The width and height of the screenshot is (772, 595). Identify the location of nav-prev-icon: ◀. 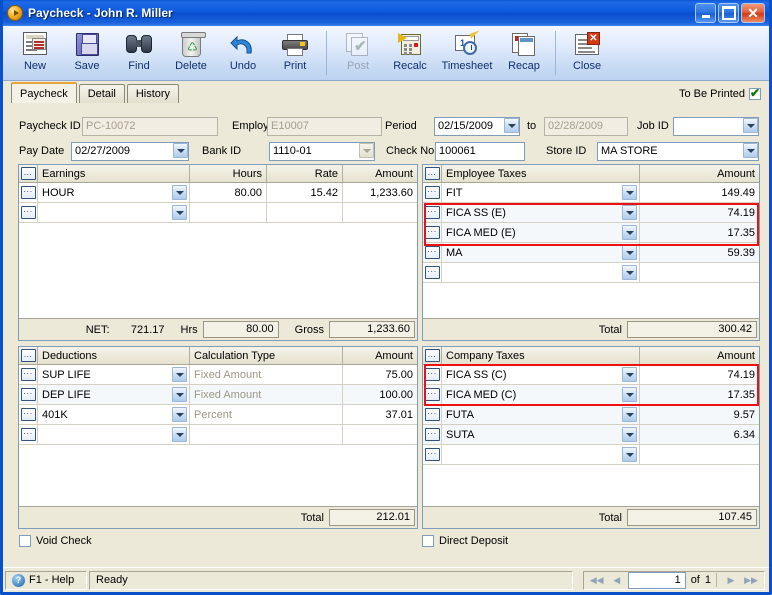
(617, 580).